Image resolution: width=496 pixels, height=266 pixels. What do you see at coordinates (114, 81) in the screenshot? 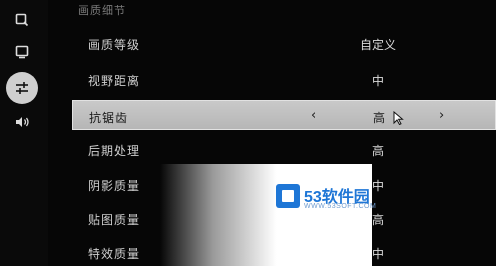
I see `setting-label: 视野距离` at bounding box center [114, 81].